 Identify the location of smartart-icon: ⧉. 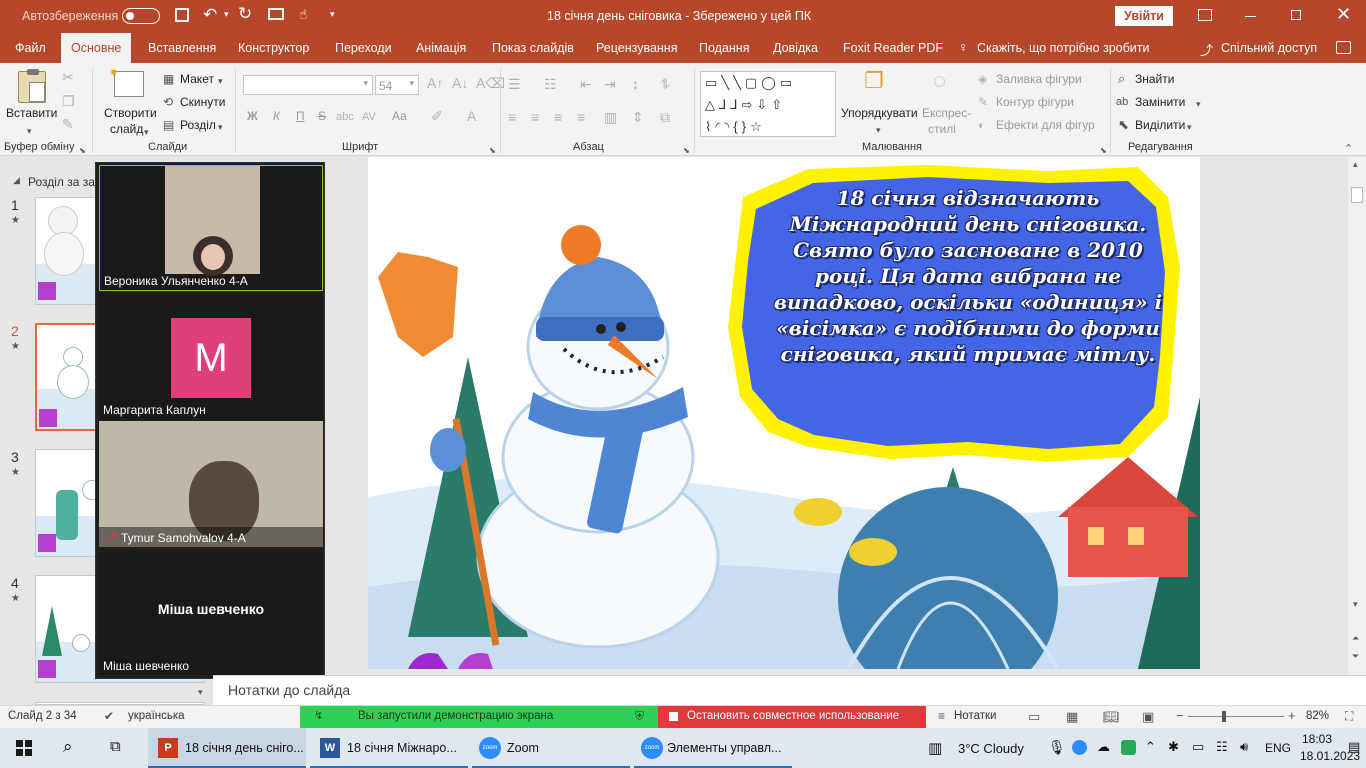
(665, 117).